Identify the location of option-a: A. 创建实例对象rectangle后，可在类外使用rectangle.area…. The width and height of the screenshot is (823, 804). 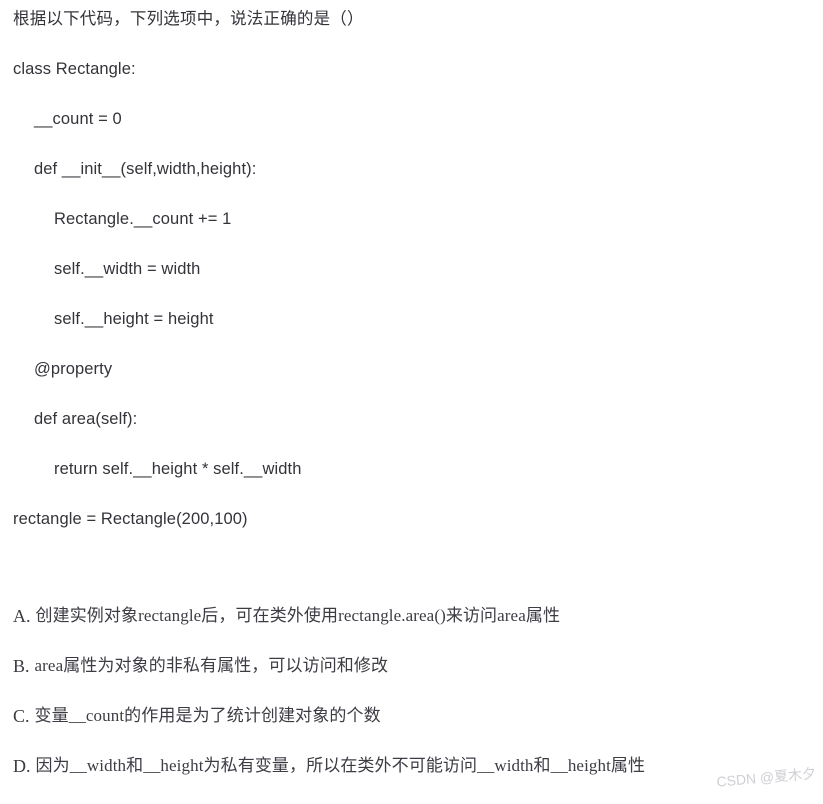
(411, 629).